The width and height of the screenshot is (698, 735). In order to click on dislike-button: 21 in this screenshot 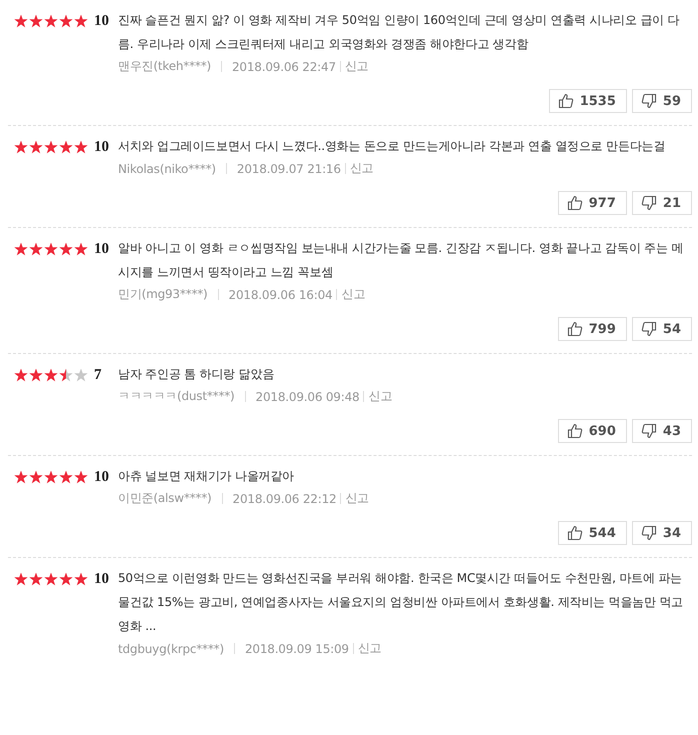, I will do `click(662, 203)`.